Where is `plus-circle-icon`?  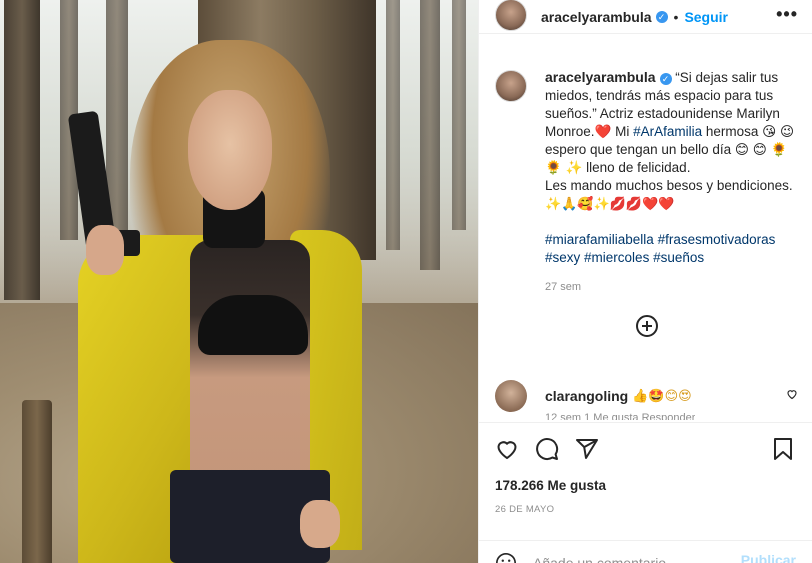 plus-circle-icon is located at coordinates (646, 326).